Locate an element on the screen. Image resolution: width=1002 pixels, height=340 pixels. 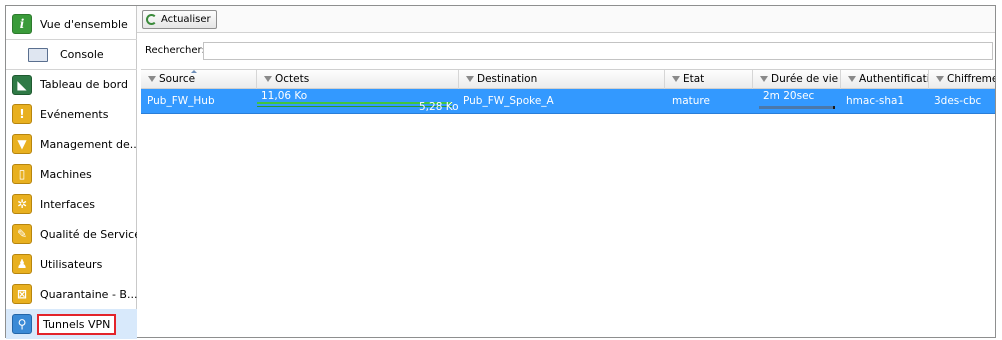
users-icon: ♟ is located at coordinates (22, 264).